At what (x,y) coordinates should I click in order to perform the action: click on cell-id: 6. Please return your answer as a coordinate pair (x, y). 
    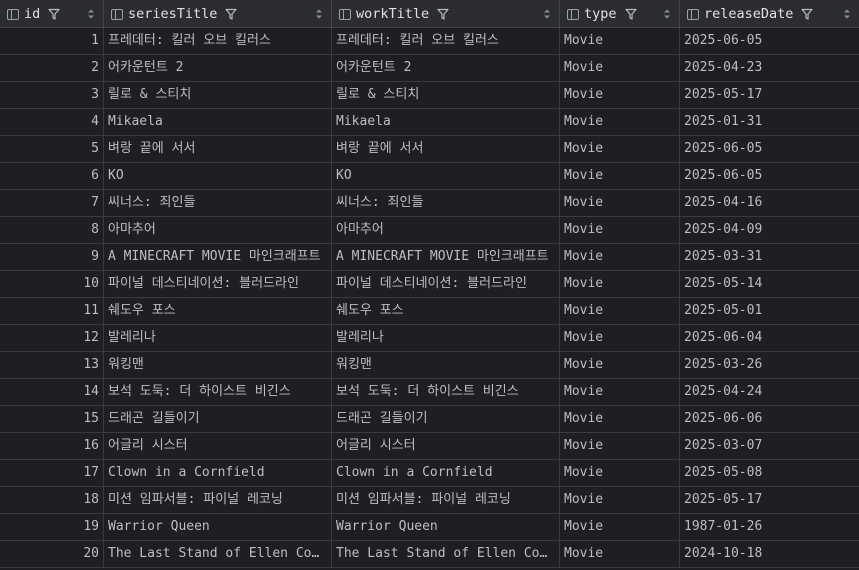
    Looking at the image, I should click on (52, 176).